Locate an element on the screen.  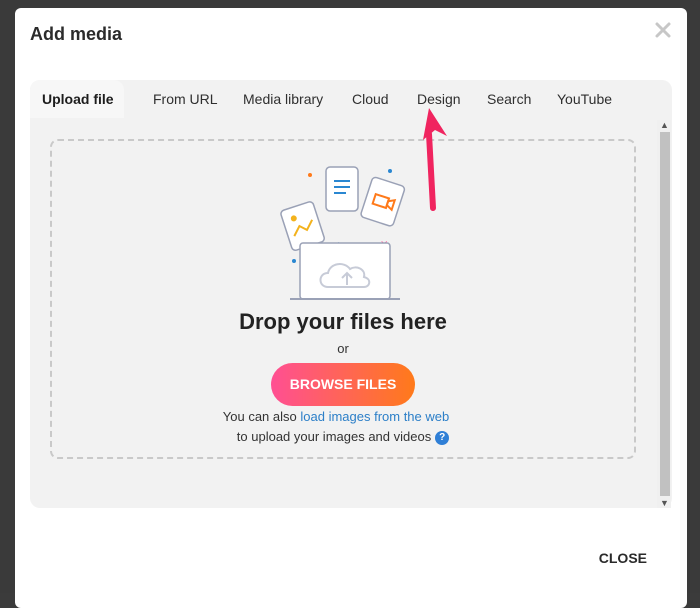
upload-hint-text: to upload your images and videos is located at coordinates (334, 436).